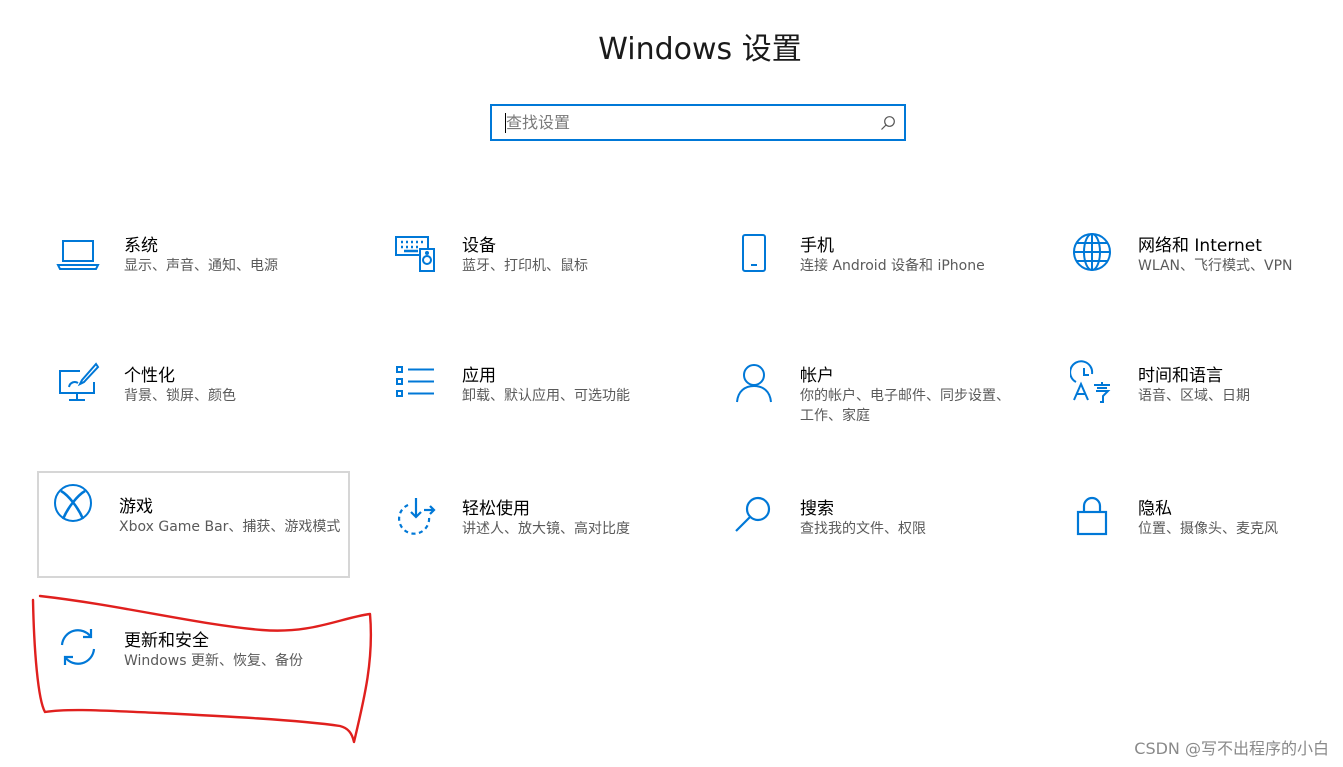  I want to click on search-input, so click(677, 122).